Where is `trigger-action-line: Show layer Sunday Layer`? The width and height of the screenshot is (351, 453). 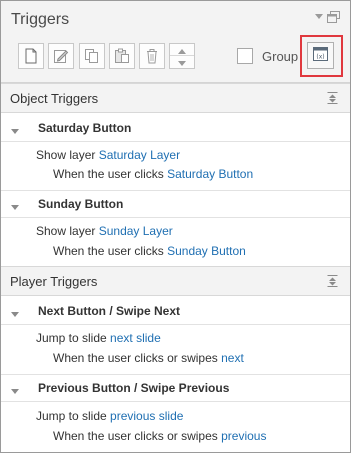 trigger-action-line: Show layer Sunday Layer is located at coordinates (104, 231).